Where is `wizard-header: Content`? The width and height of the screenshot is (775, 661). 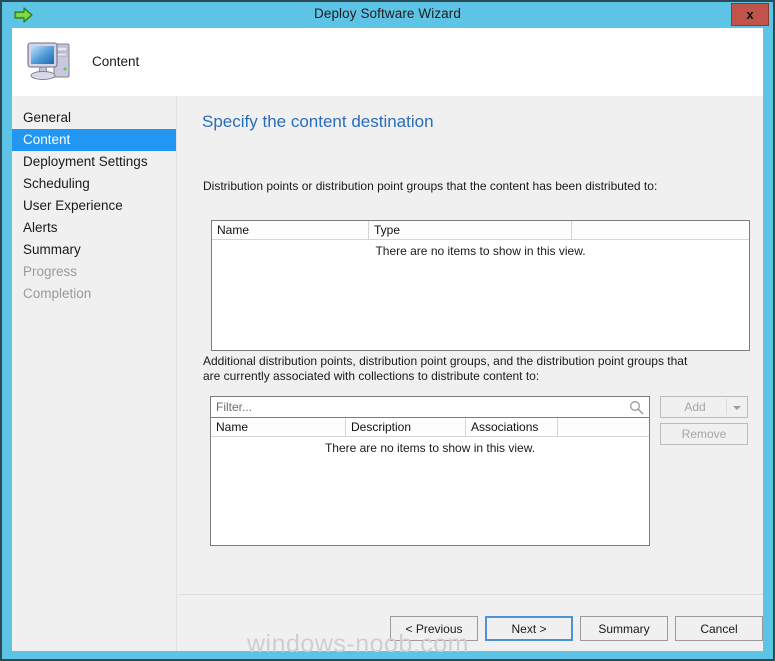
wizard-header: Content is located at coordinates (387, 62).